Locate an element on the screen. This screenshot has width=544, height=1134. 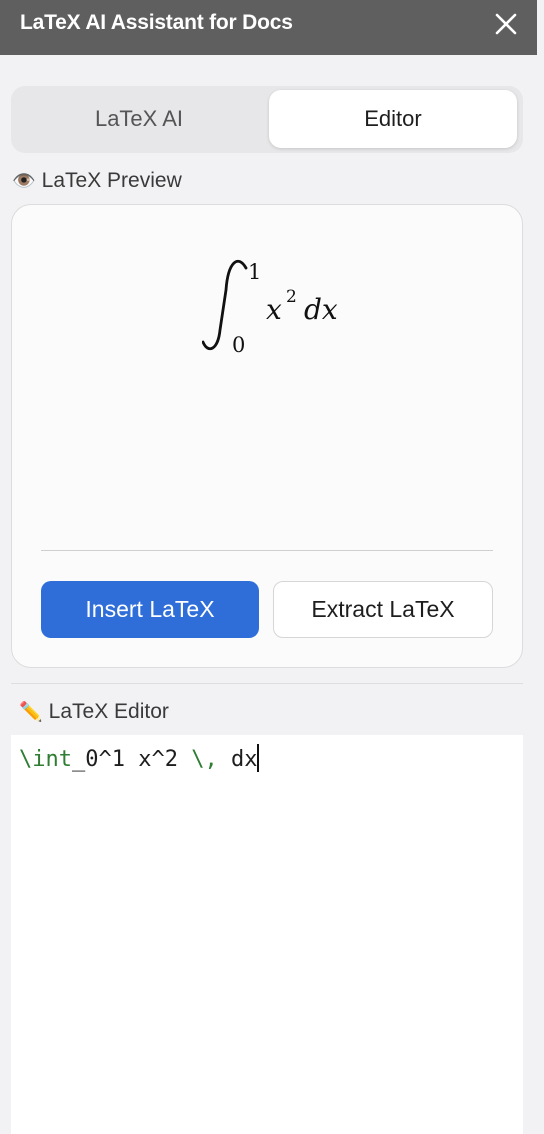
tab-latex-ai: LaTeX AI is located at coordinates (139, 119).